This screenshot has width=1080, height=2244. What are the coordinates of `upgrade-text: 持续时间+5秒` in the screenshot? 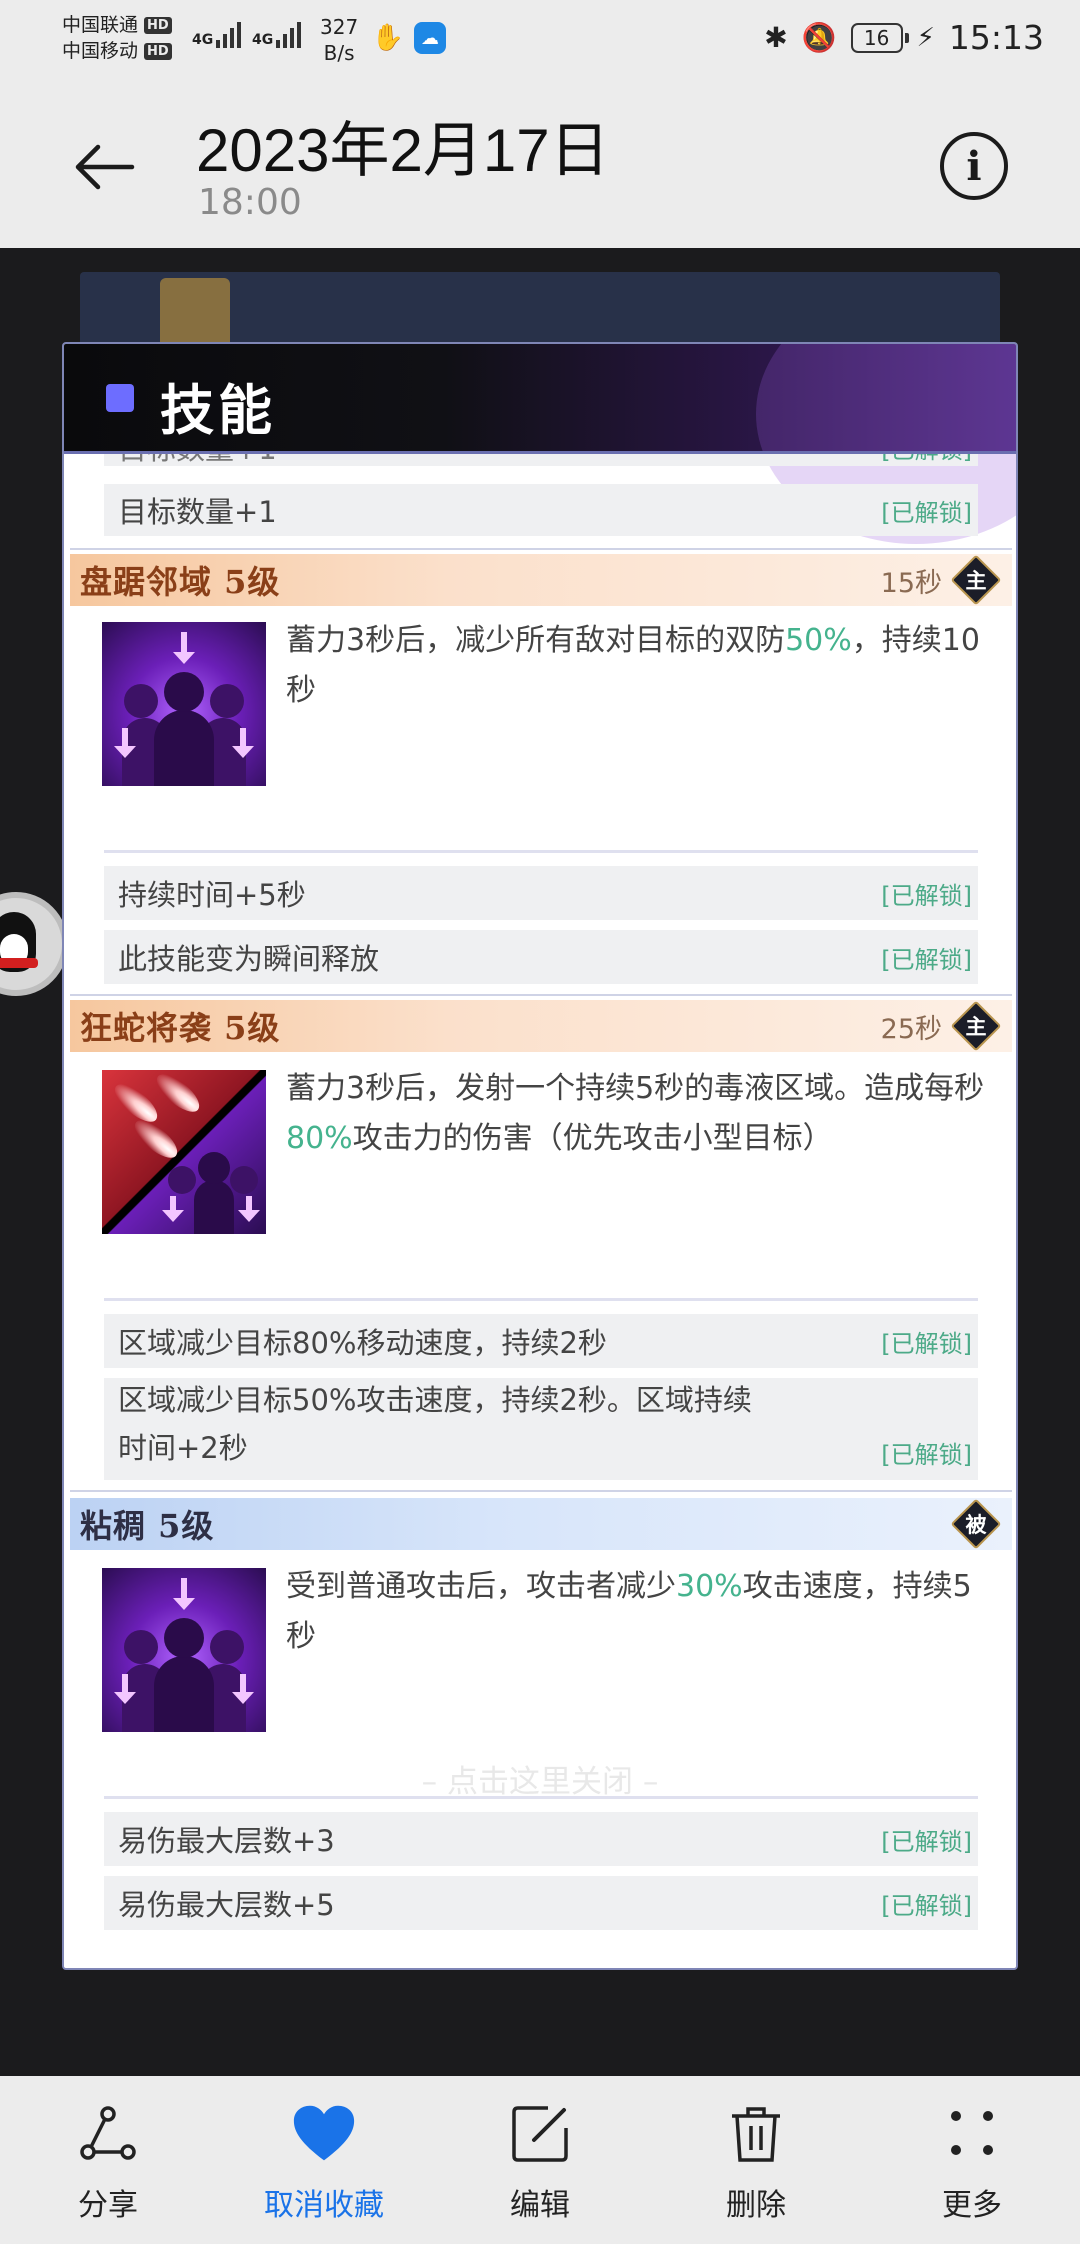 It's located at (212, 895).